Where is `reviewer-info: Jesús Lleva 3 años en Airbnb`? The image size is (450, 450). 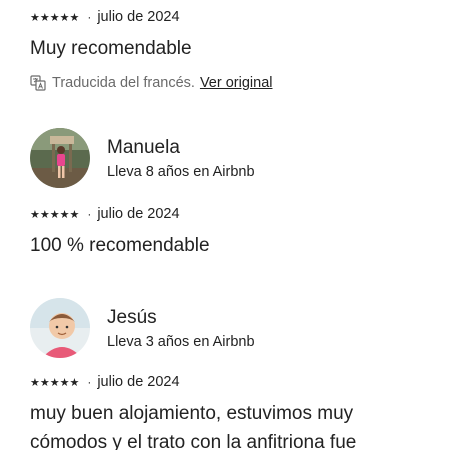 reviewer-info: Jesús Lleva 3 años en Airbnb is located at coordinates (181, 328).